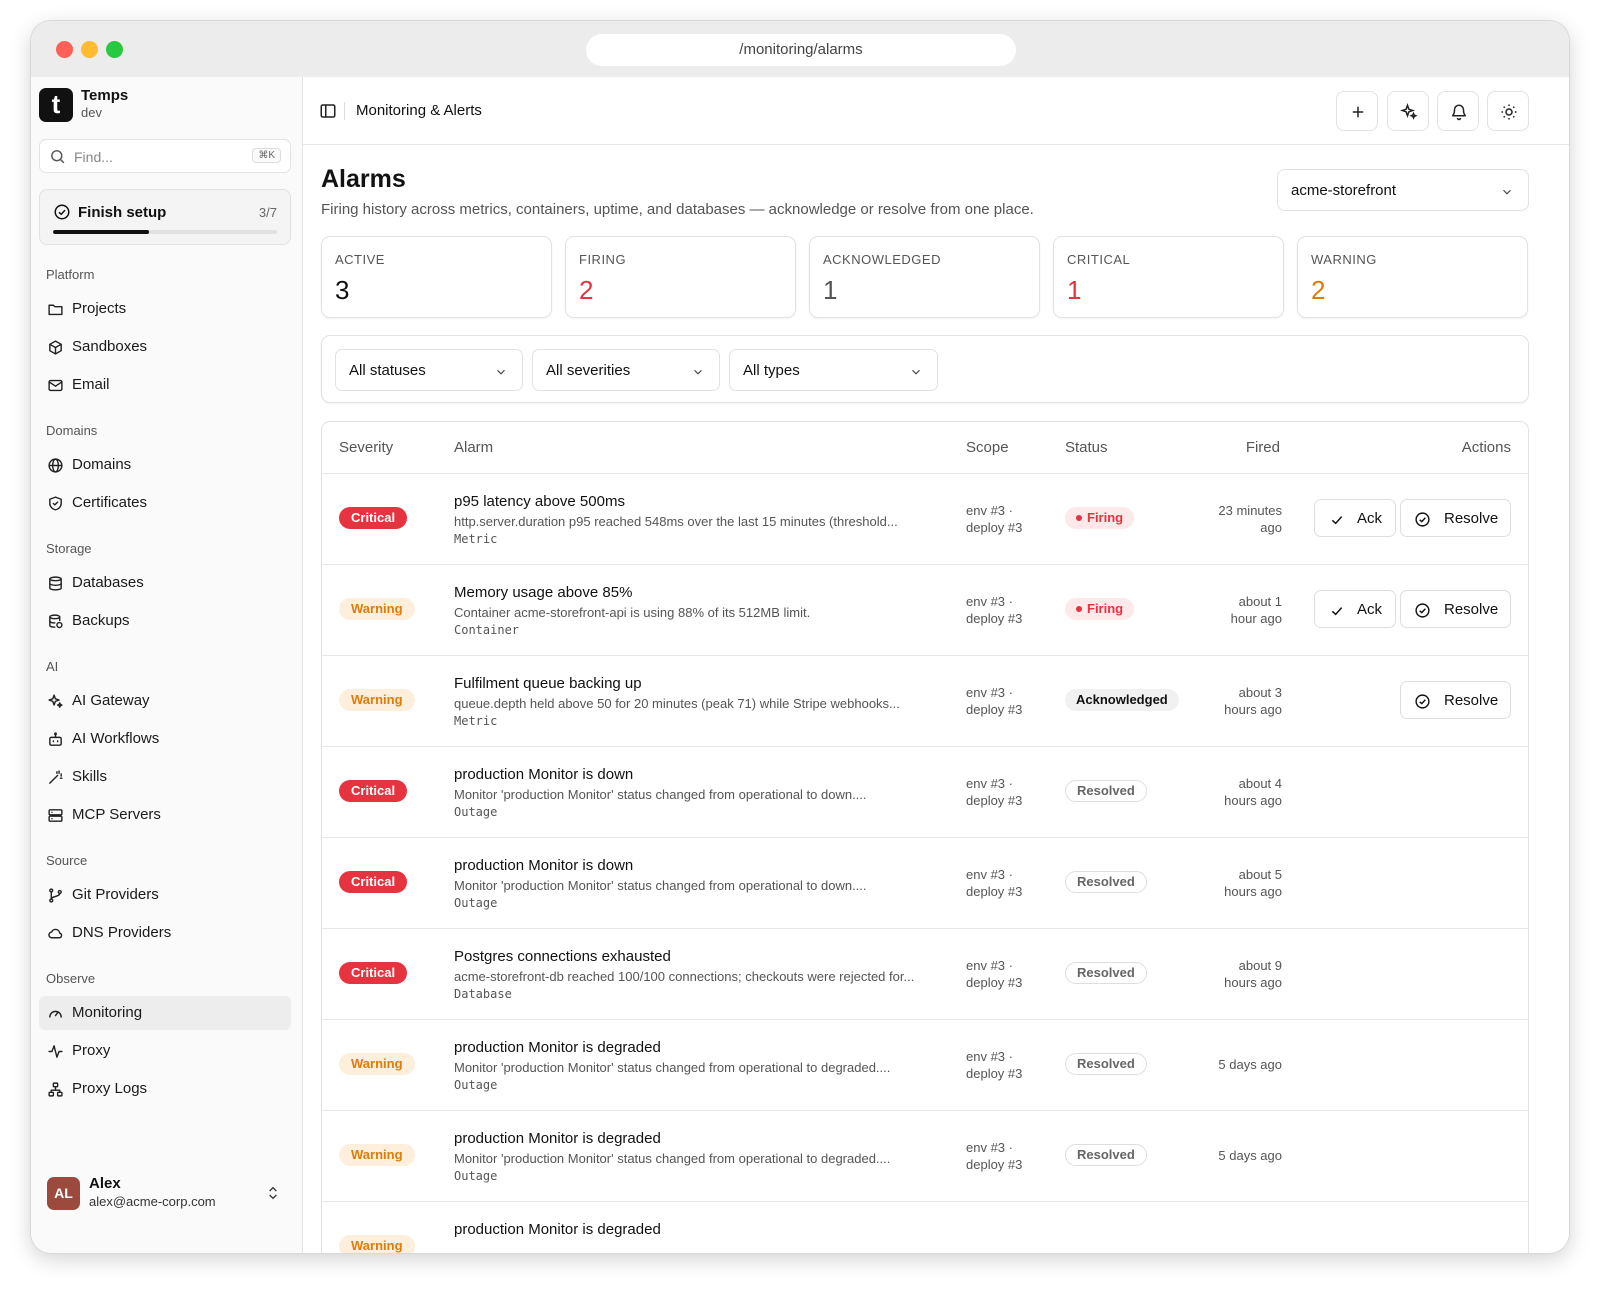  What do you see at coordinates (165, 156) in the screenshot?
I see `search-input: Find... ⌘K` at bounding box center [165, 156].